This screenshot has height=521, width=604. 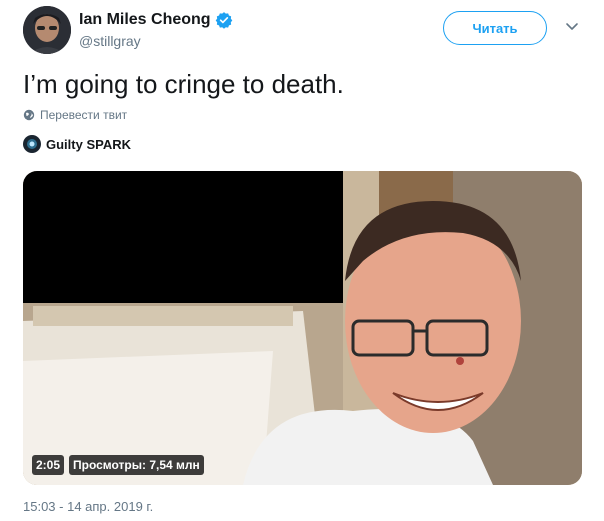 What do you see at coordinates (224, 20) in the screenshot?
I see `verified-badge-icon` at bounding box center [224, 20].